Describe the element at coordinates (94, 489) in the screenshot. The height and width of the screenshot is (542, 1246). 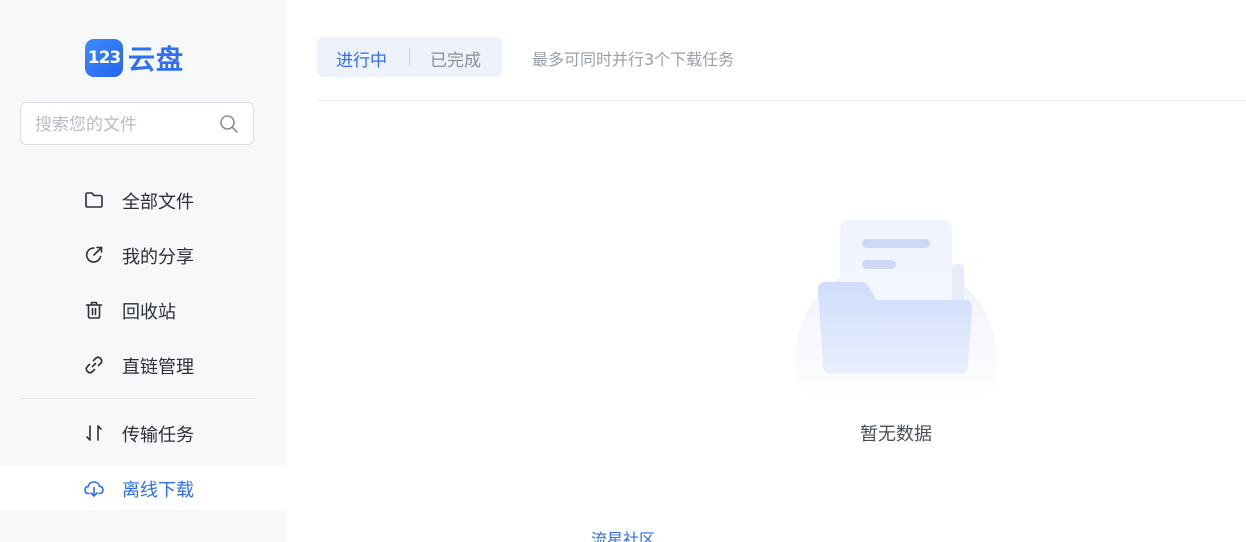
I see `cloud-download-icon` at that location.